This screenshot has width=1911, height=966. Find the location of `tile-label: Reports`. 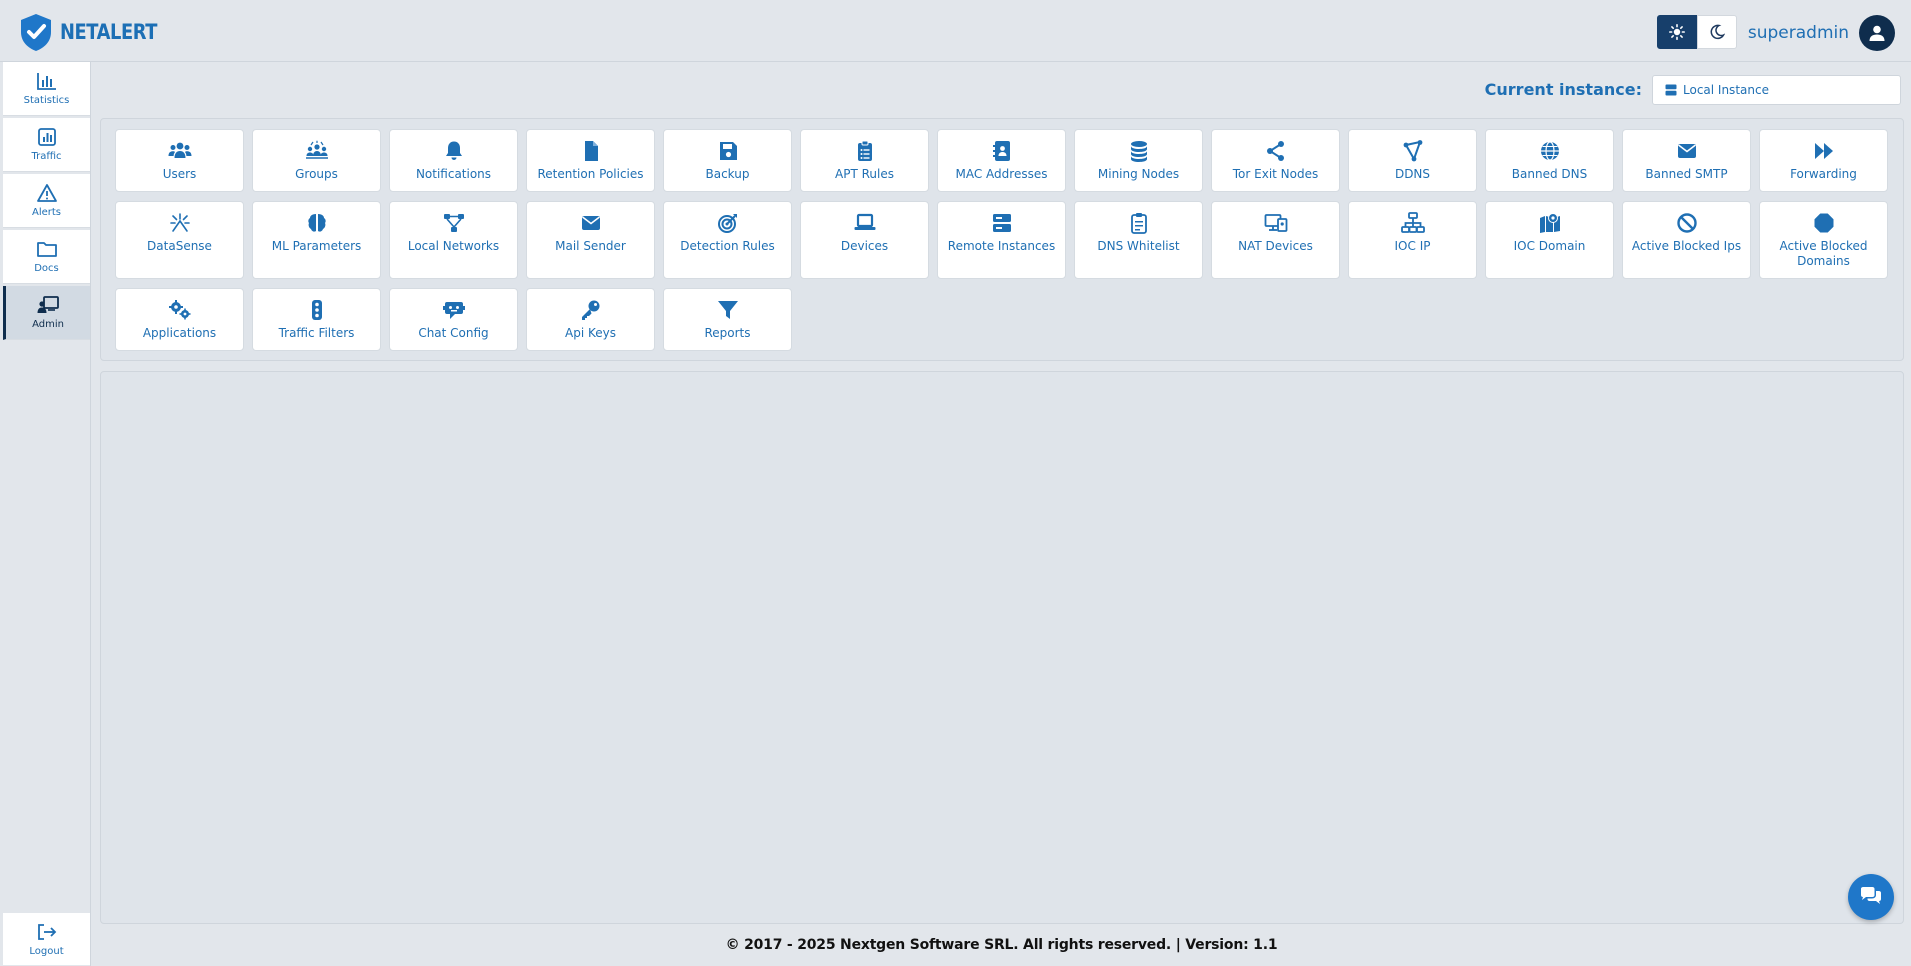

tile-label: Reports is located at coordinates (727, 333).